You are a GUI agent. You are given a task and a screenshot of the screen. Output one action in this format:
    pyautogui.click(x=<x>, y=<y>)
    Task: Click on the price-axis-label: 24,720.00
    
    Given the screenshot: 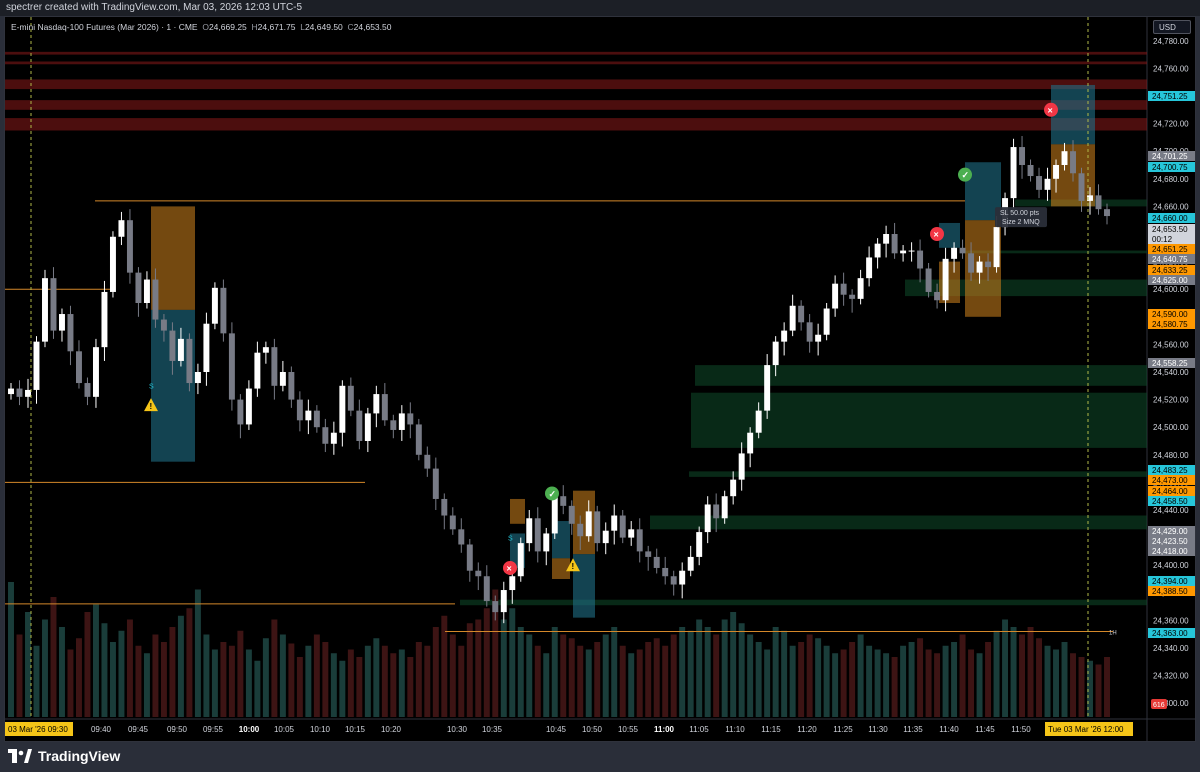 What is the action you would take?
    pyautogui.click(x=1171, y=124)
    